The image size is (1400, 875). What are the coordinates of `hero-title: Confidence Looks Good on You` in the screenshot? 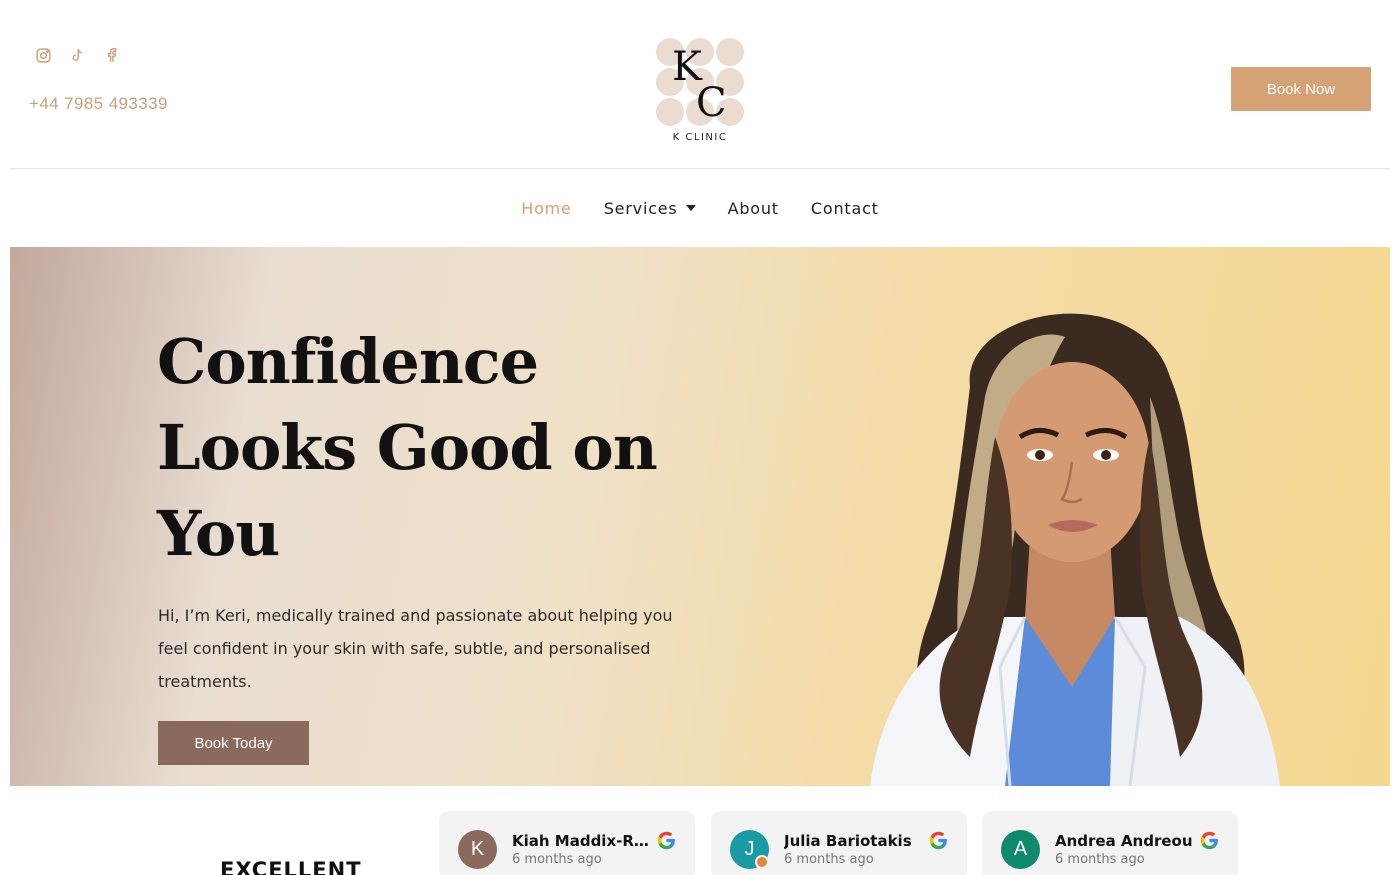 It's located at (437, 448).